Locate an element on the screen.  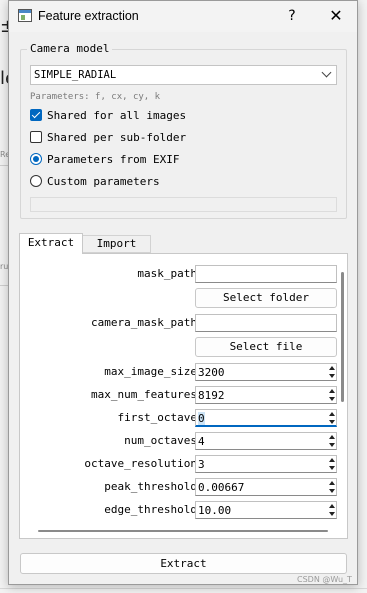
mask-path-label: mask_path is located at coordinates (167, 273).